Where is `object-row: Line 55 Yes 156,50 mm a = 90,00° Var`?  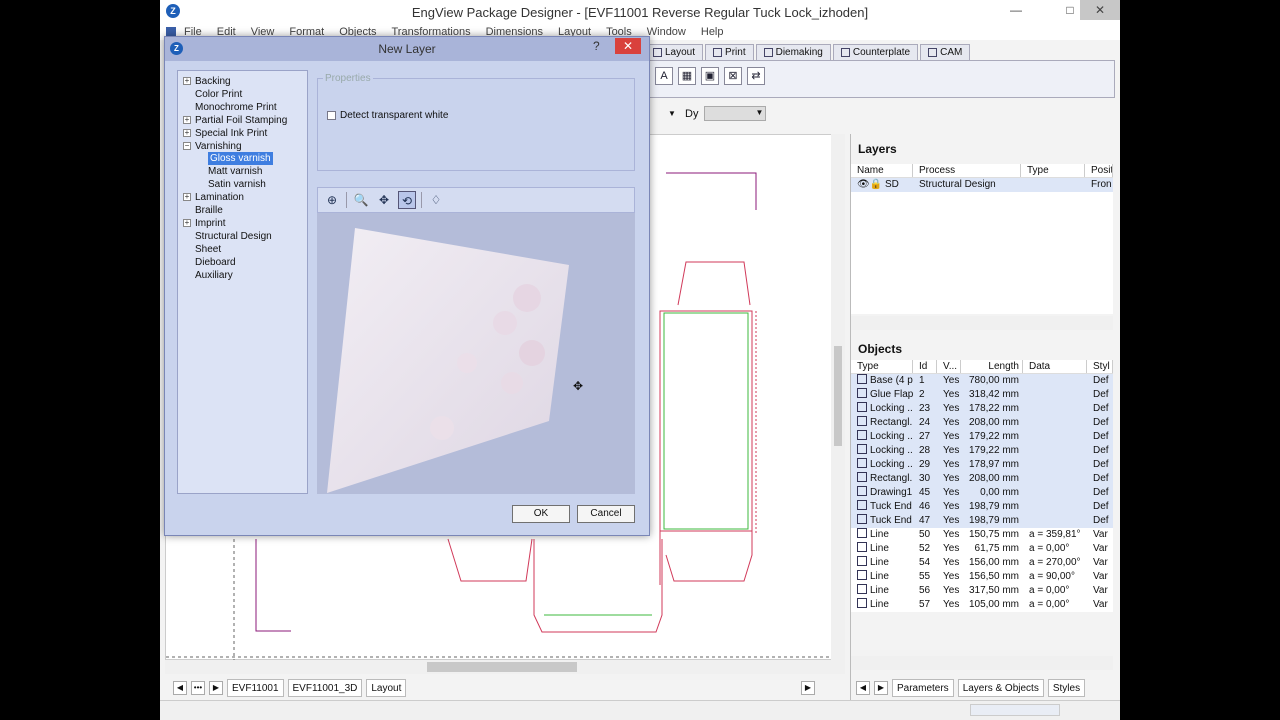 object-row: Line 55 Yes 156,50 mm a = 90,00° Var is located at coordinates (982, 577).